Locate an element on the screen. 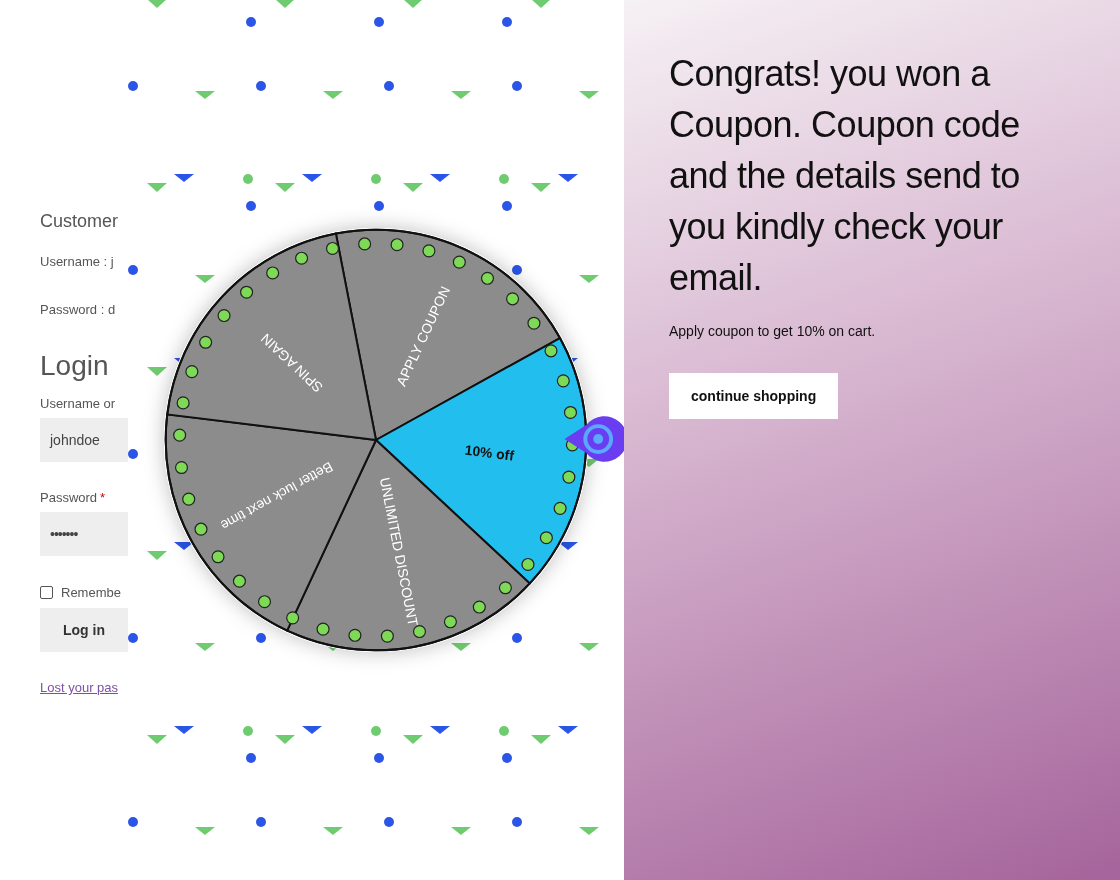 The width and height of the screenshot is (1120, 880). section-title: Customer is located at coordinates (80, 221).